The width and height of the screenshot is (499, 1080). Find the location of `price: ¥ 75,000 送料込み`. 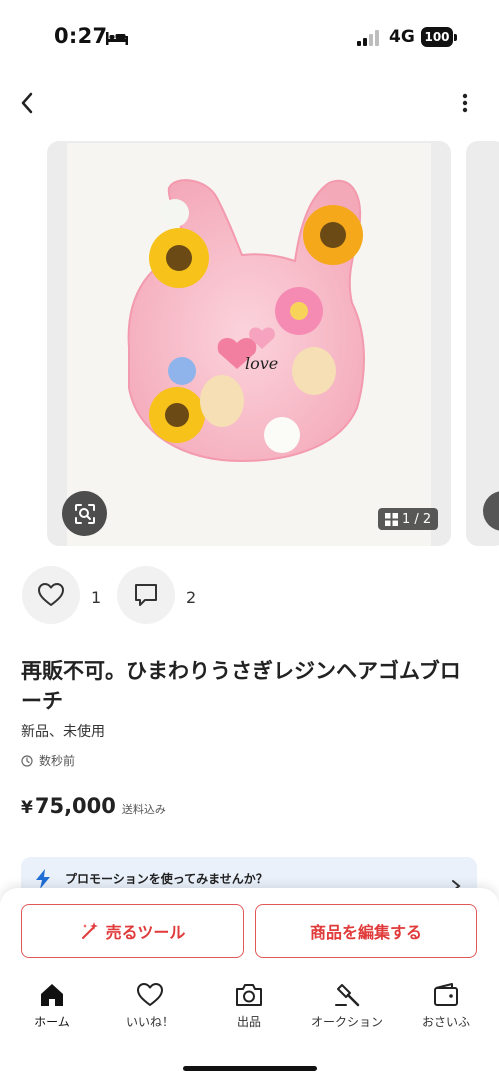

price: ¥ 75,000 送料込み is located at coordinates (93, 806).